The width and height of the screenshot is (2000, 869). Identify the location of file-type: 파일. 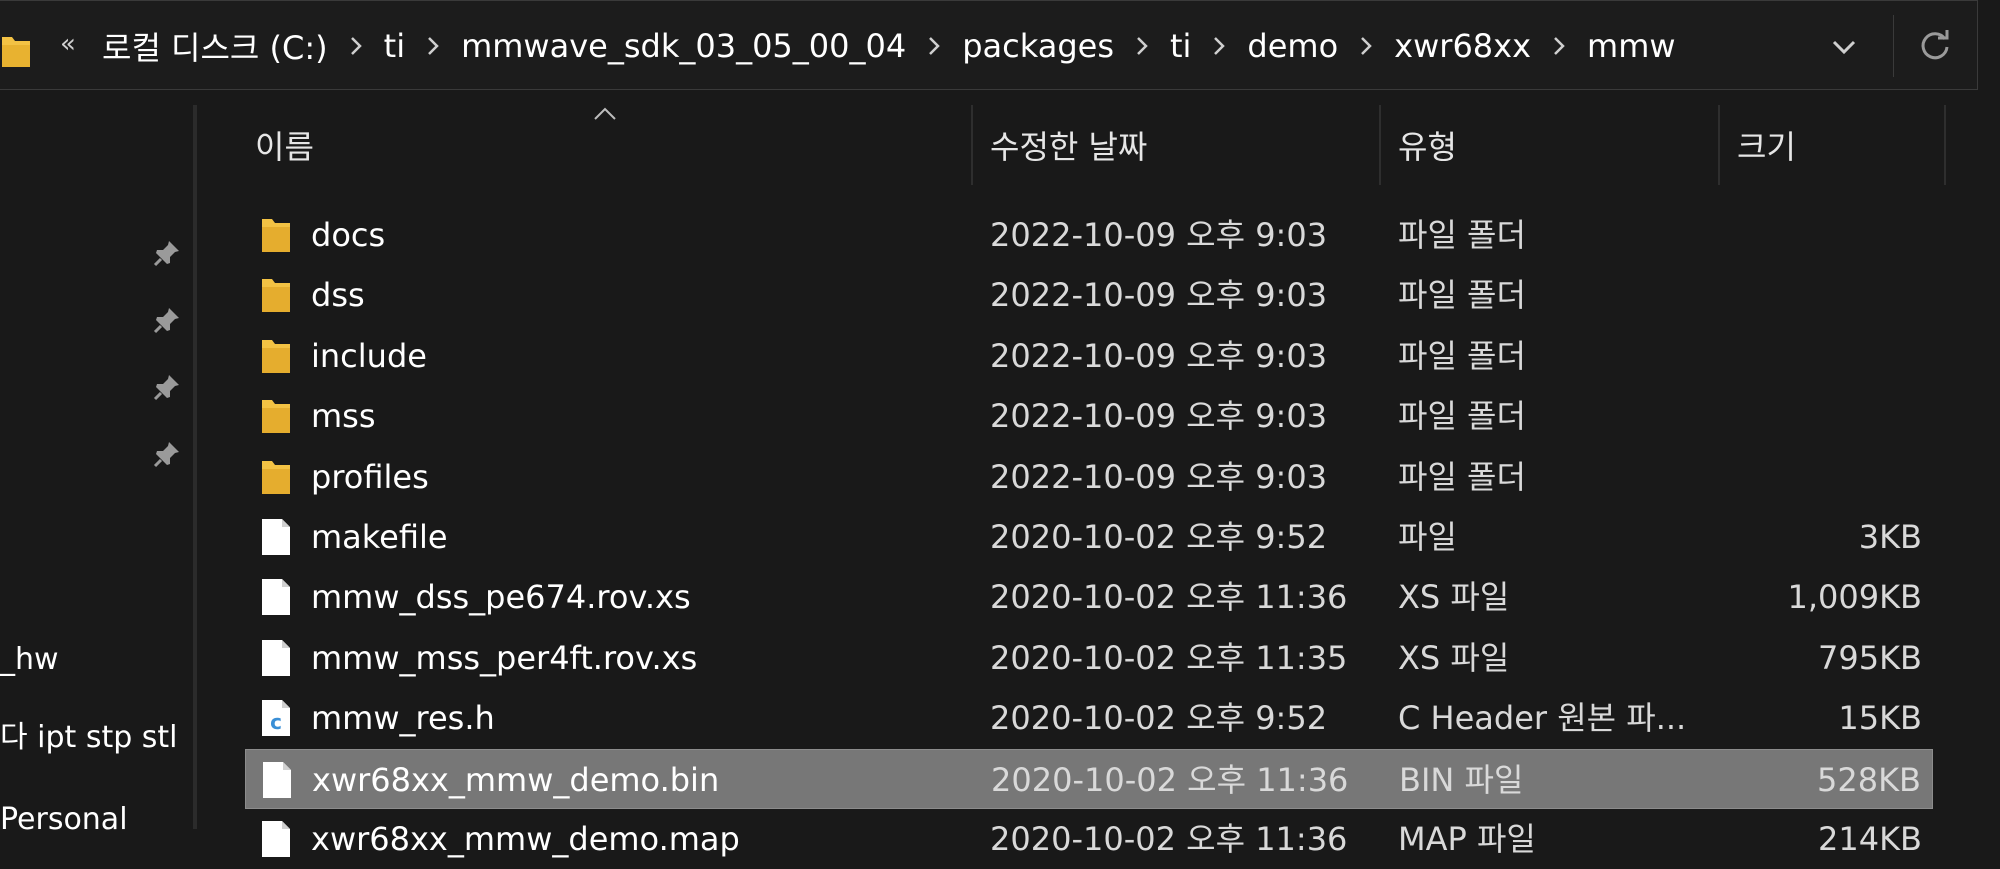
(1427, 537).